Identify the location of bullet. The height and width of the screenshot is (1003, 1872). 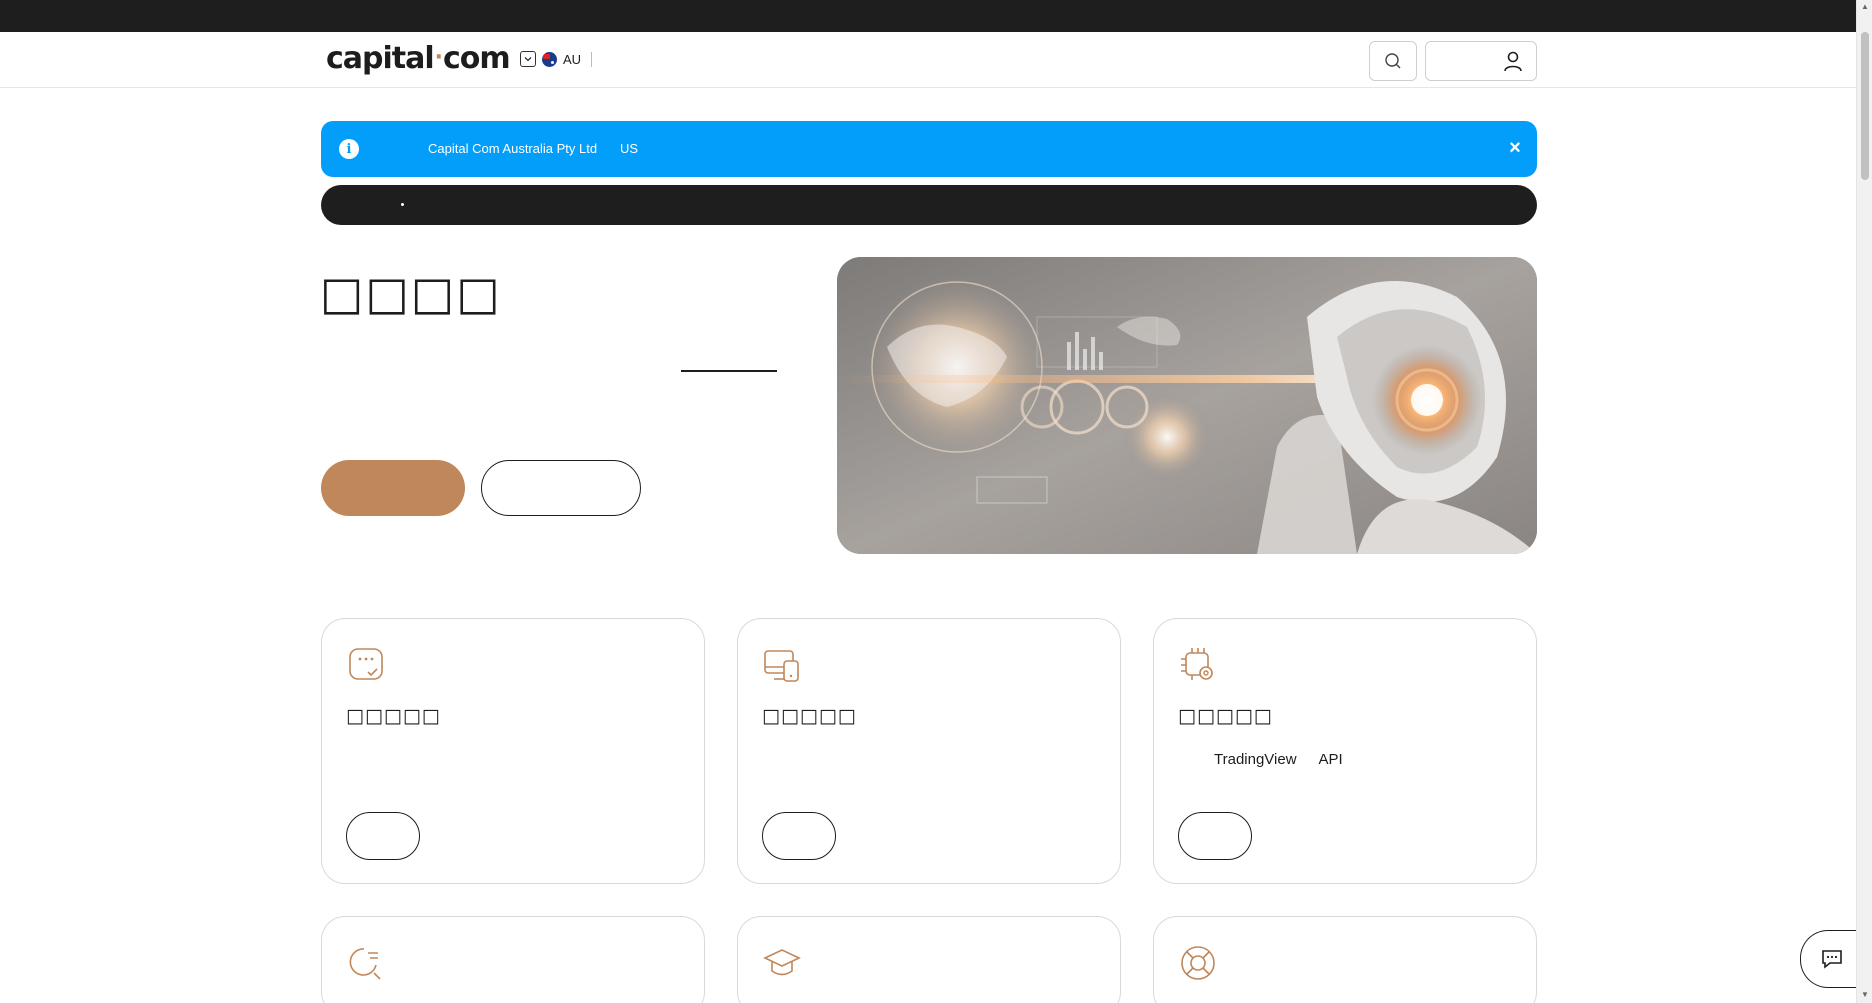
(402, 204).